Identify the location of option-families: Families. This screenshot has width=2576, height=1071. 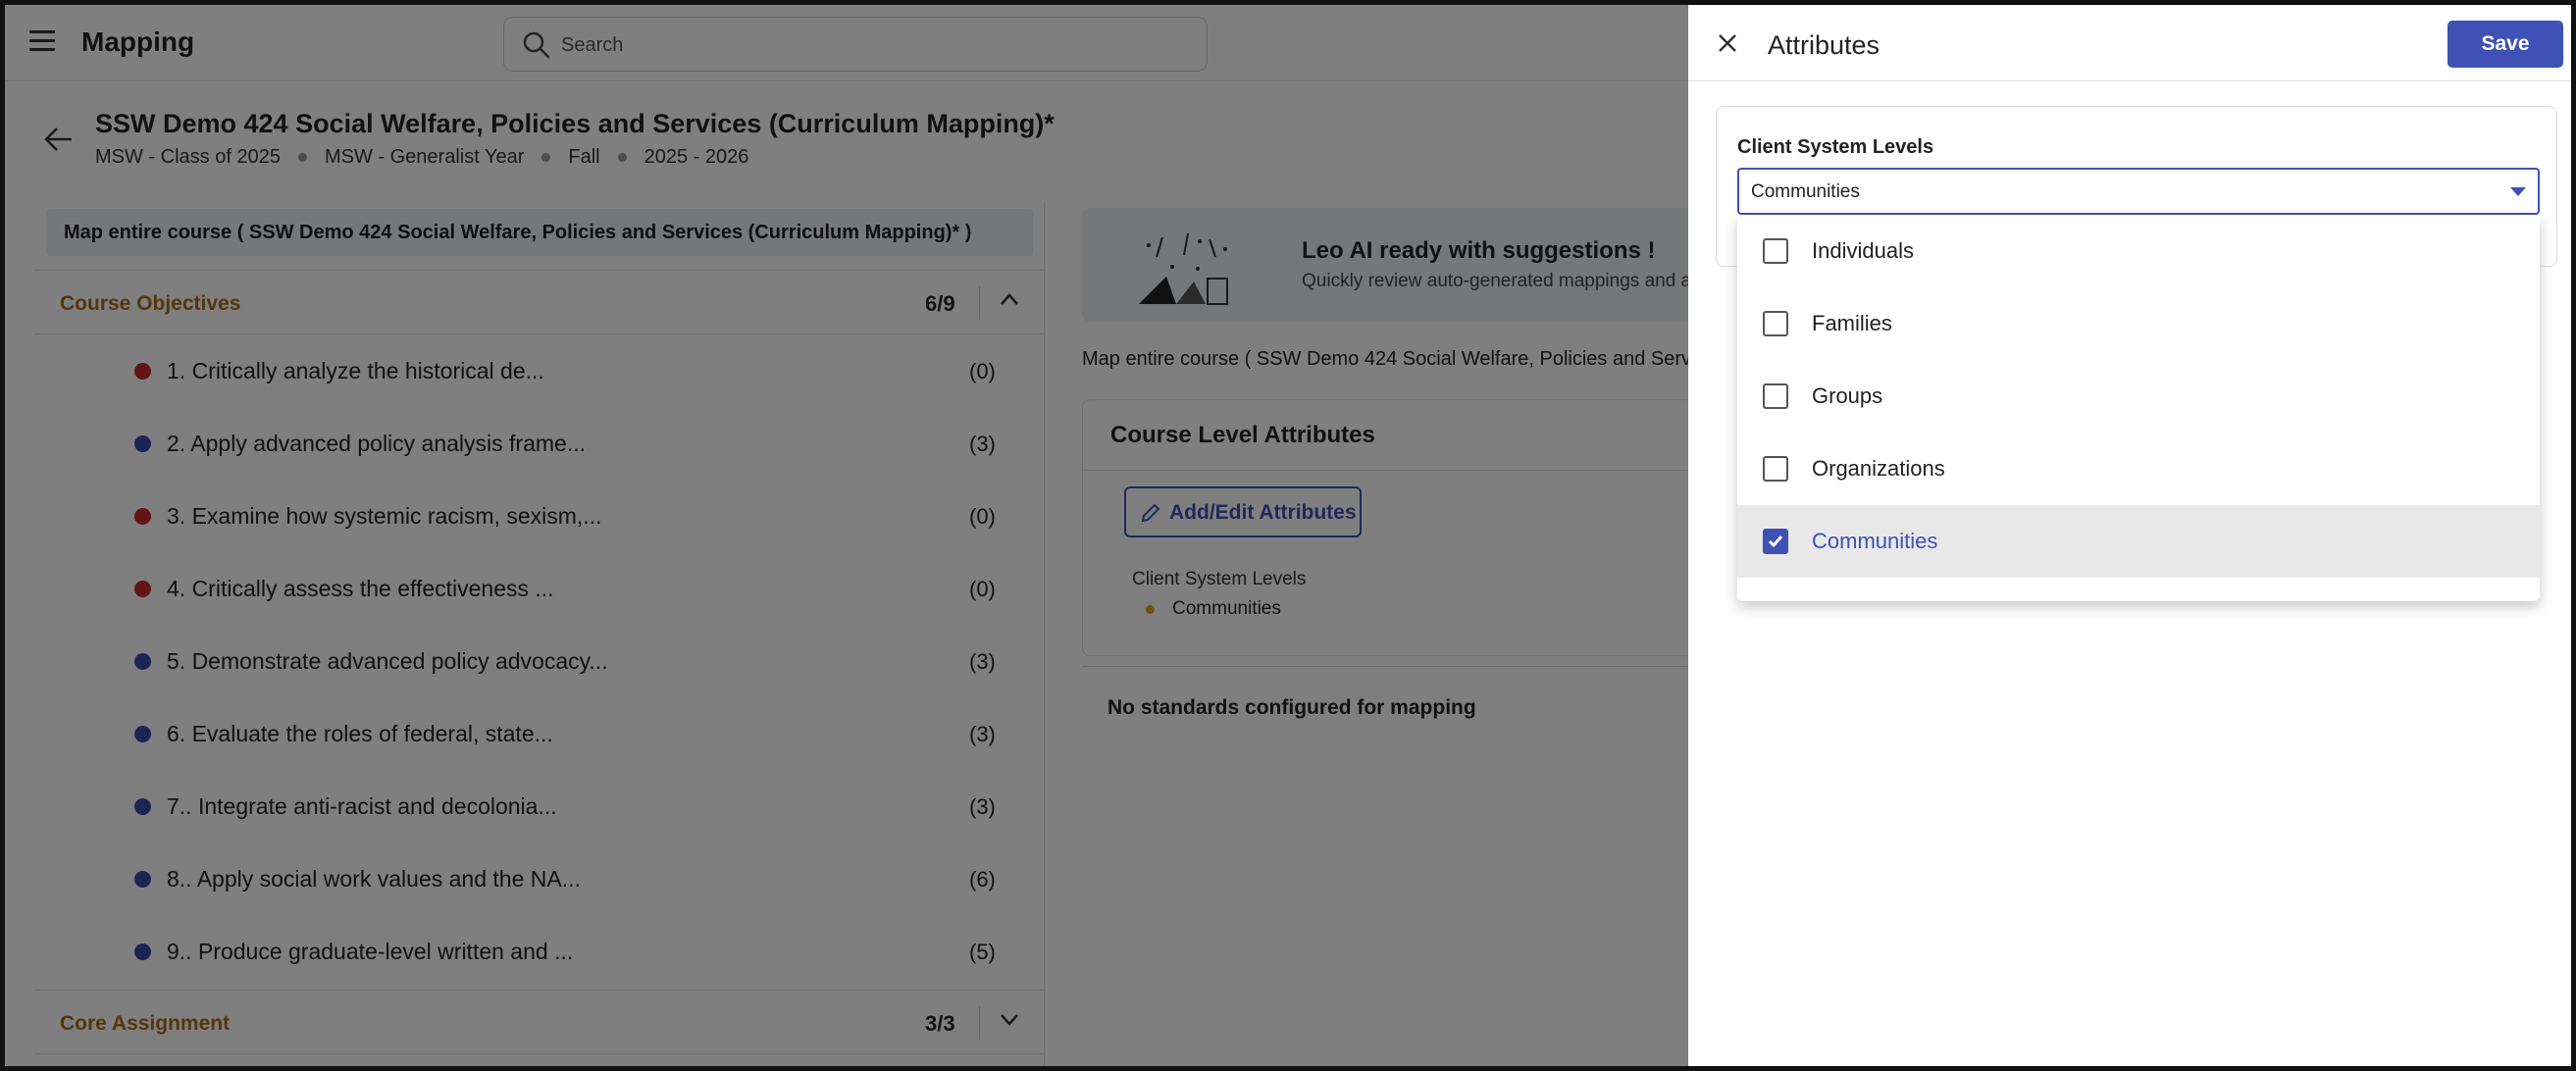
(2138, 323).